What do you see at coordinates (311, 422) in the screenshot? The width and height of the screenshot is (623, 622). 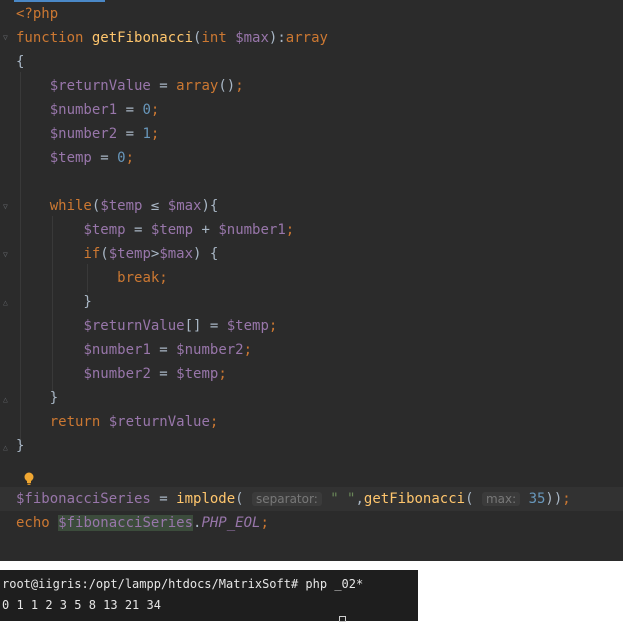 I see `code-line: return $returnValue;` at bounding box center [311, 422].